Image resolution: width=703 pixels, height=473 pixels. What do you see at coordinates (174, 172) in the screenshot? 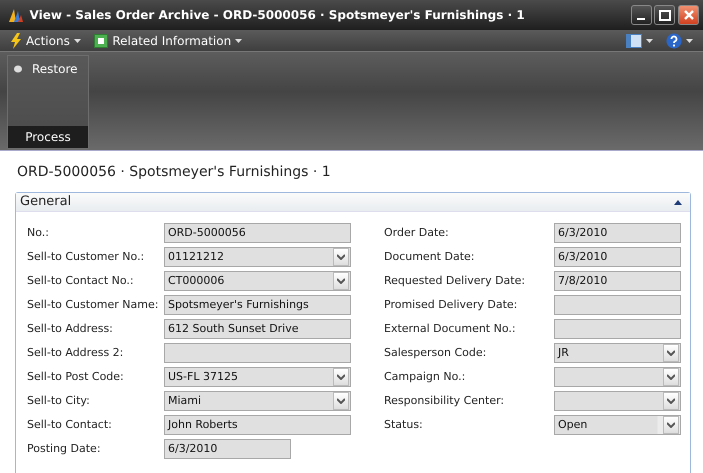
I see `page-title: ORD-5000056 · Spotsmeyer's Furnishings · 1` at bounding box center [174, 172].